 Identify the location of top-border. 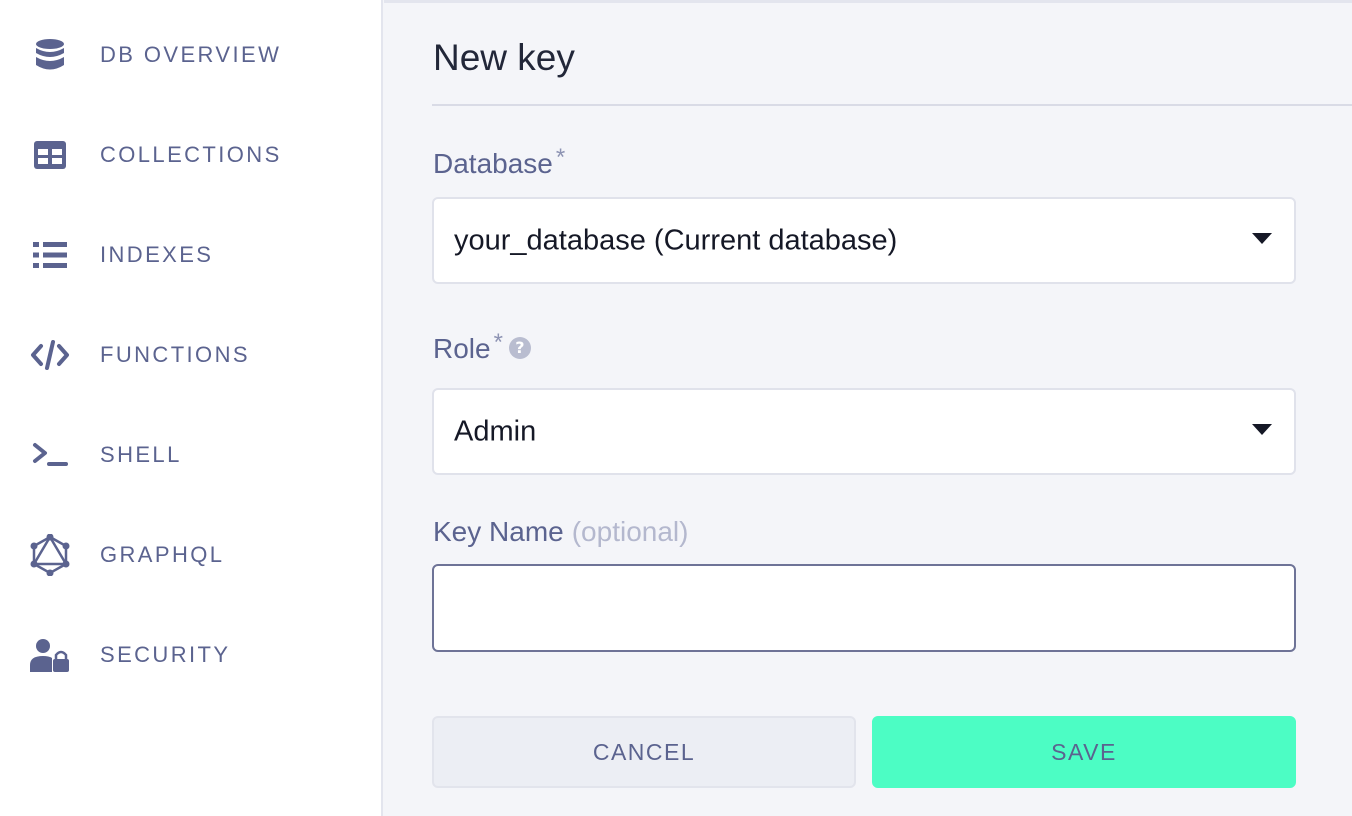
(868, 1).